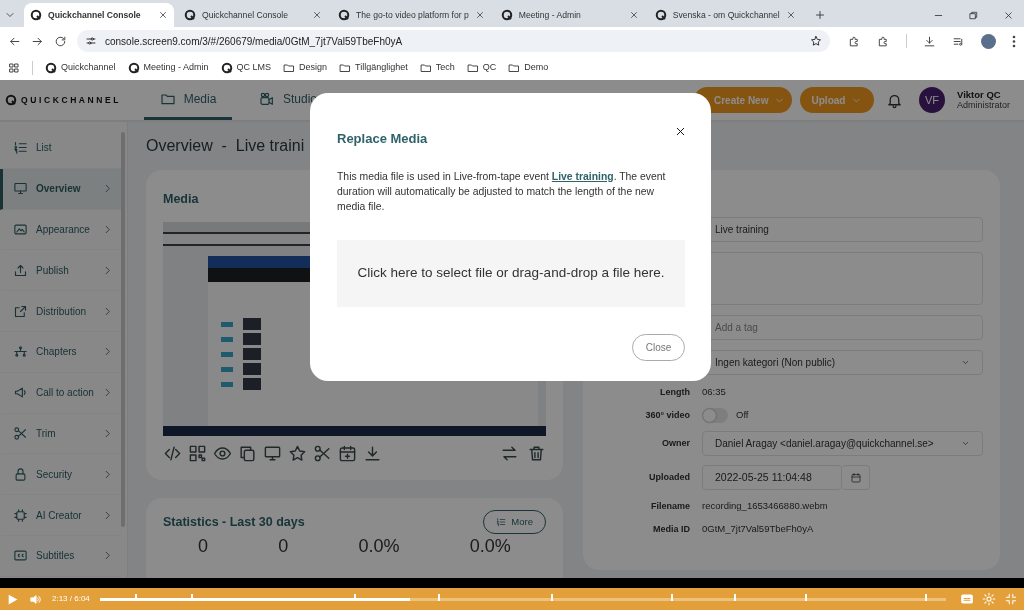  Describe the element at coordinates (14, 67) in the screenshot. I see `apps-icon` at that location.